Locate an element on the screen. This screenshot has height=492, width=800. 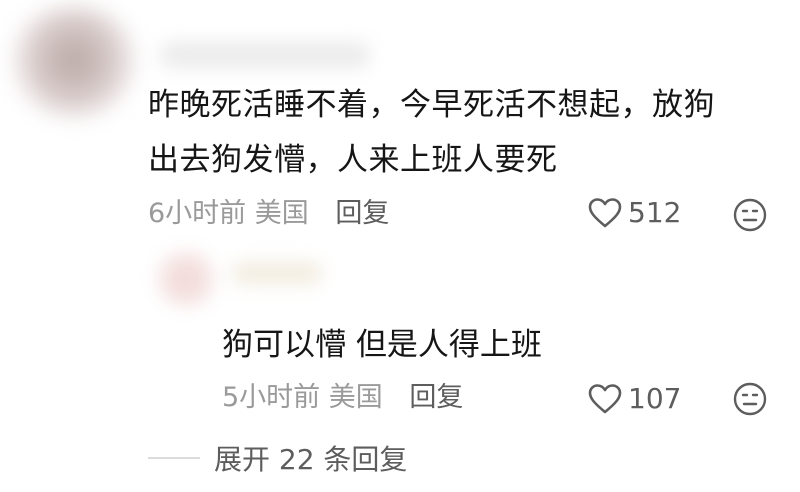
comment-location: 美国 is located at coordinates (281, 213).